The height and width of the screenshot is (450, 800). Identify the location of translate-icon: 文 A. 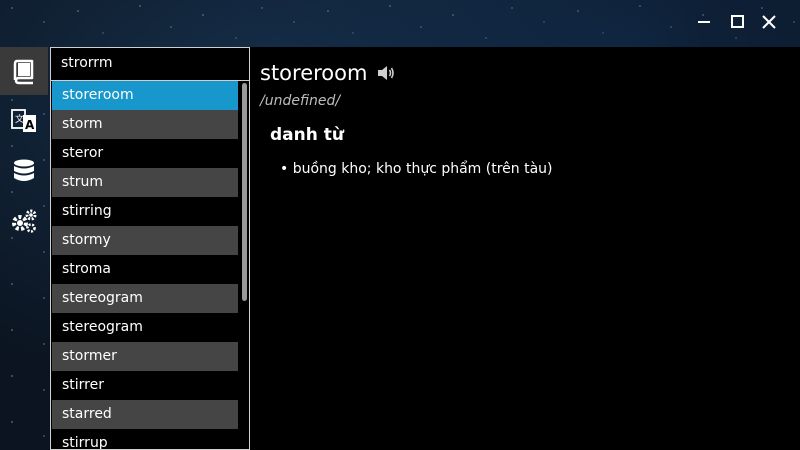
(23, 120).